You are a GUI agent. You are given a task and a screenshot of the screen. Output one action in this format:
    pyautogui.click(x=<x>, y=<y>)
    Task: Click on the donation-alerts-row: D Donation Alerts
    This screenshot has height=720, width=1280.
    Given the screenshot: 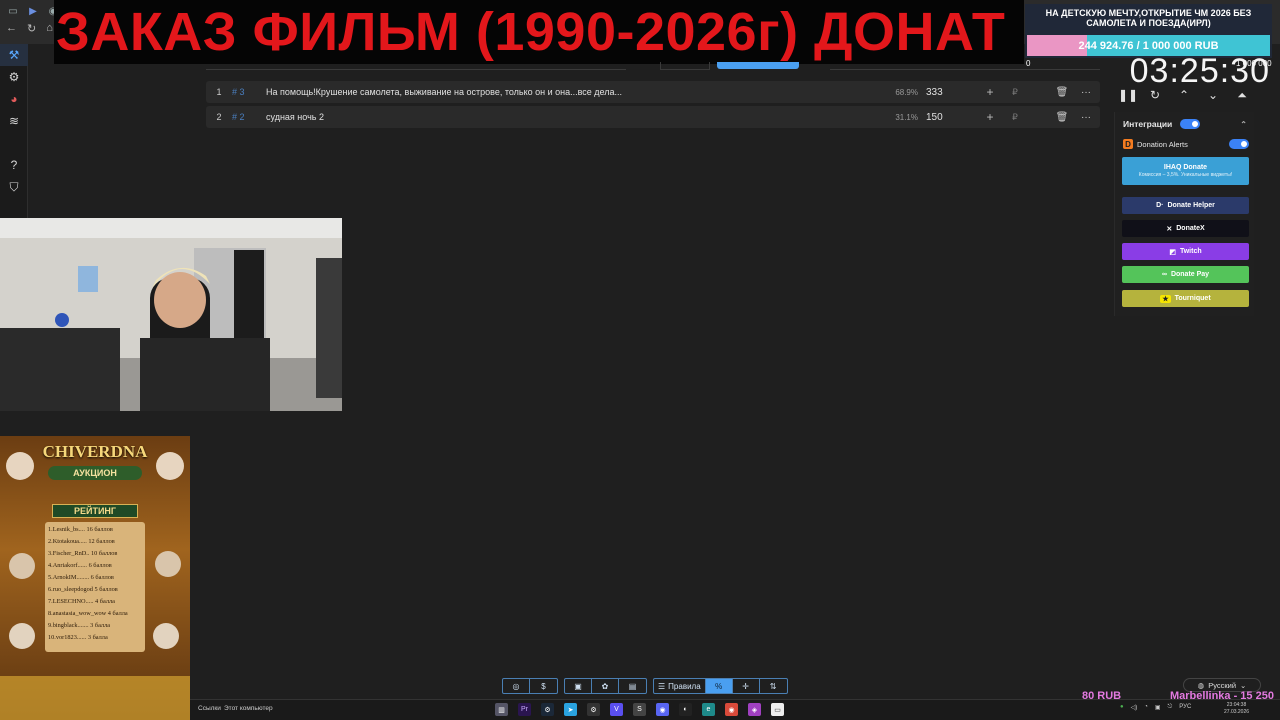 What is the action you would take?
    pyautogui.click(x=1186, y=144)
    